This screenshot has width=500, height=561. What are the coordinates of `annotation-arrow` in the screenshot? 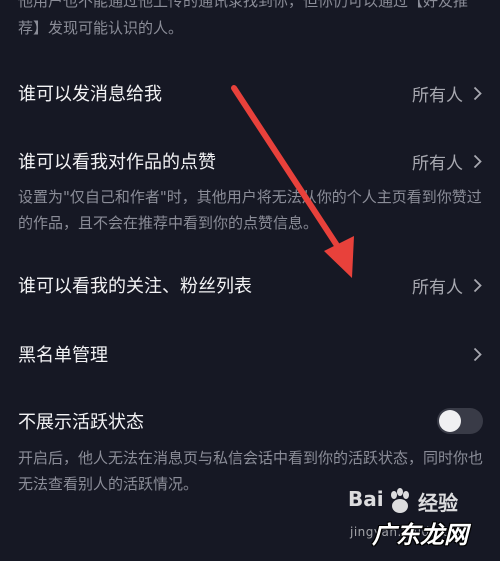 It's located at (292, 181).